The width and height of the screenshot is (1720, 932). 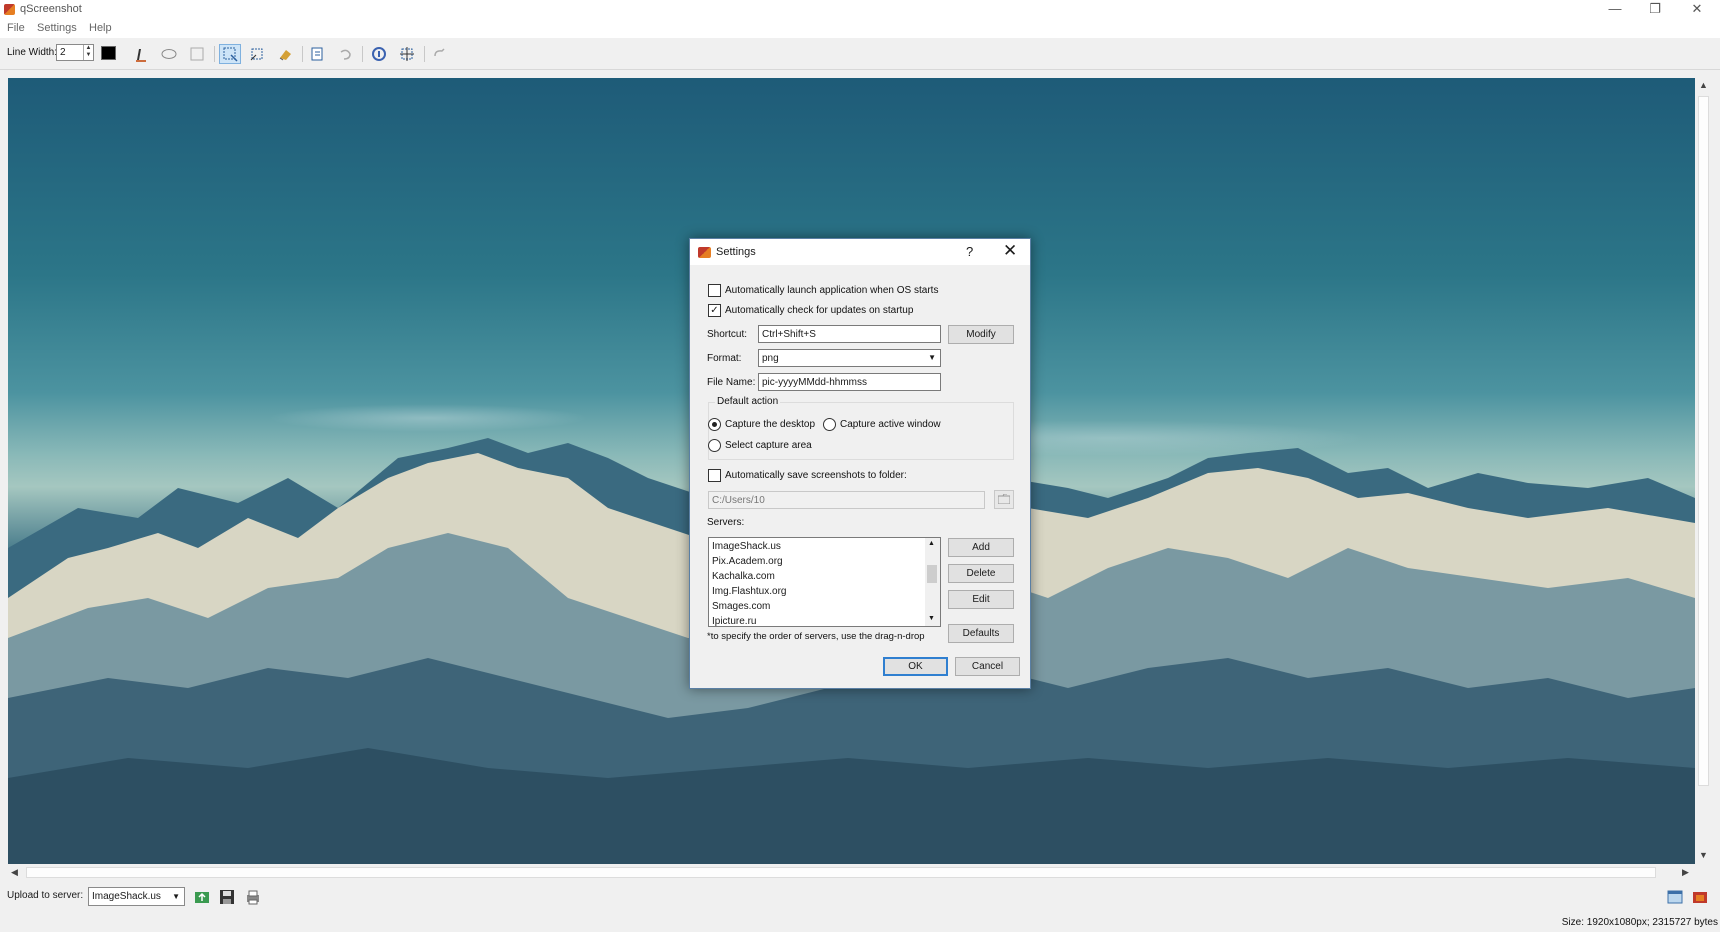 I want to click on line-width-label: Line Width:, so click(x=32, y=52).